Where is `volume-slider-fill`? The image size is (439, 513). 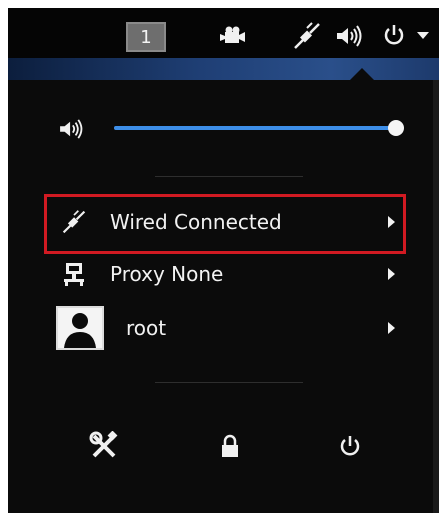
volume-slider-fill is located at coordinates (255, 128).